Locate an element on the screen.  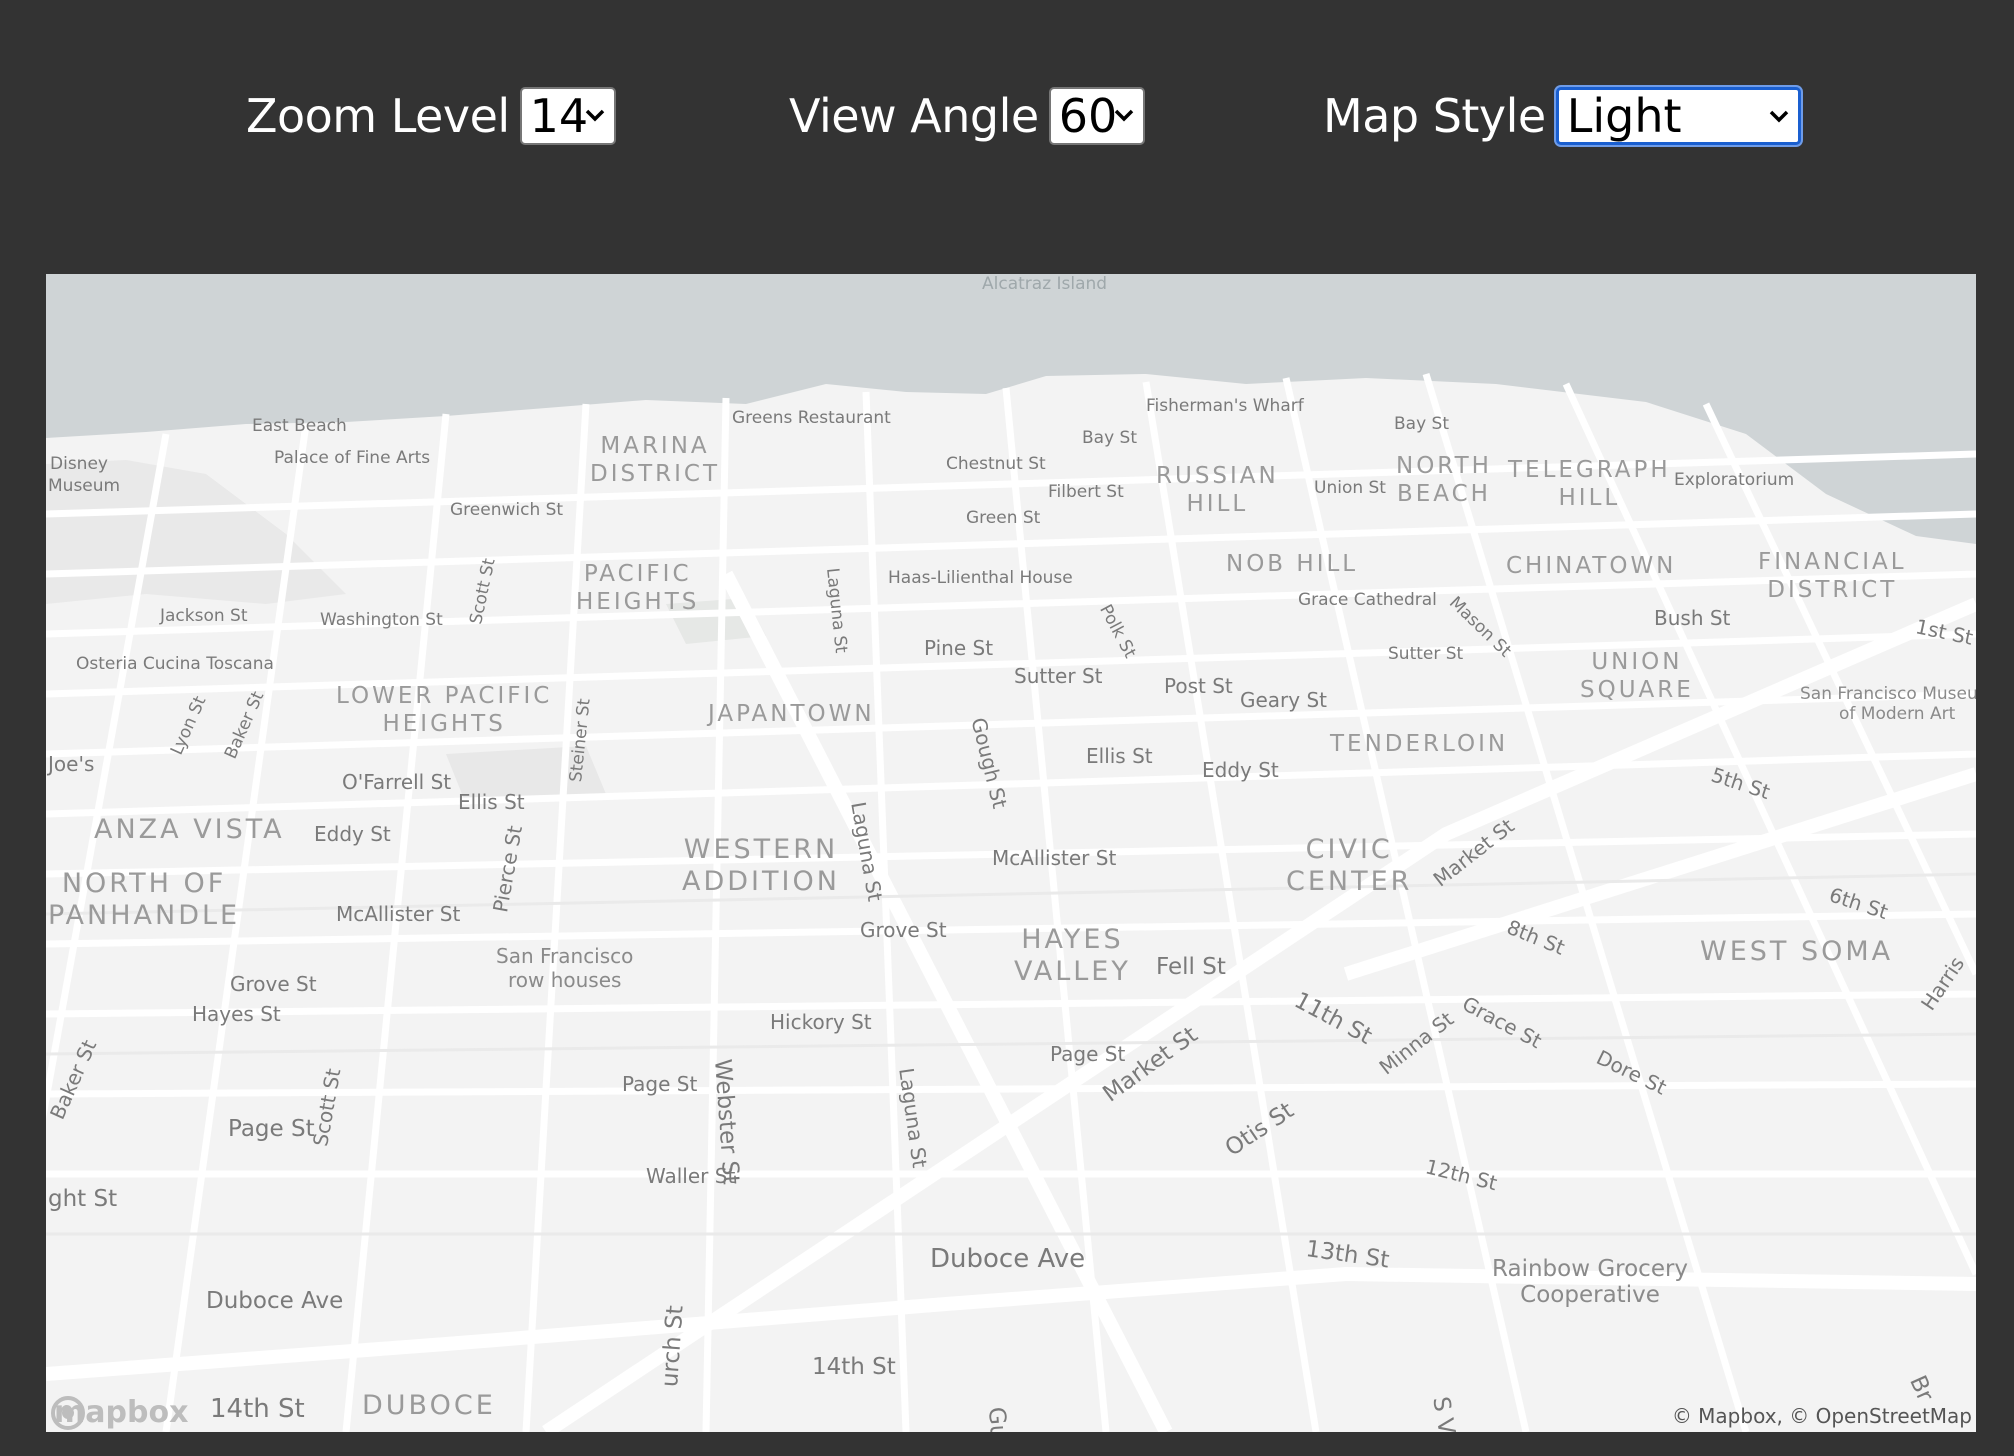
map-style-label: Map Style is located at coordinates (1434, 116).